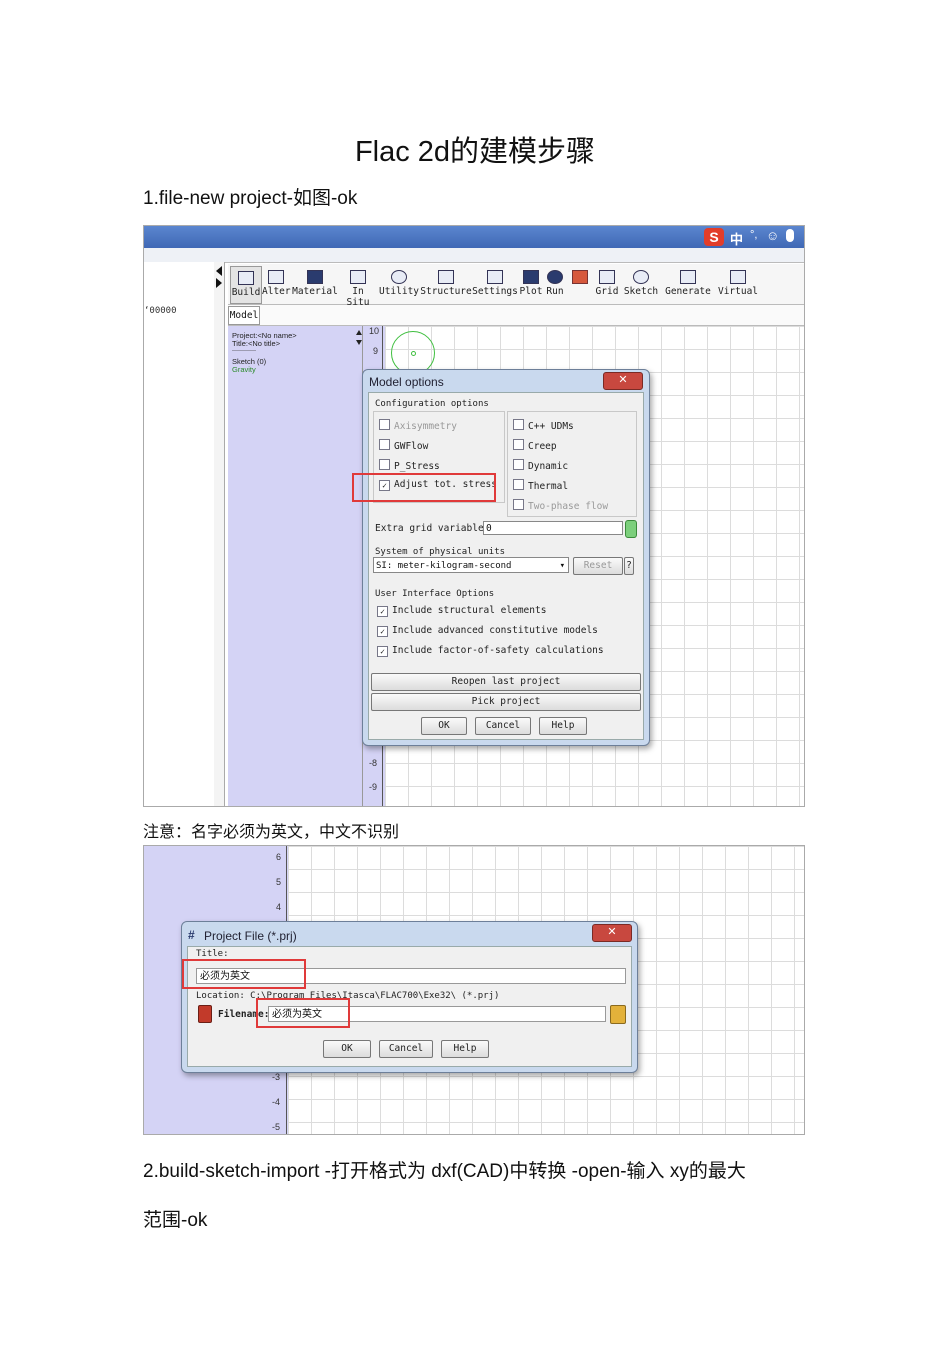 This screenshot has width=950, height=1345. Describe the element at coordinates (444, 726) in the screenshot. I see `ok-button: OK` at that location.